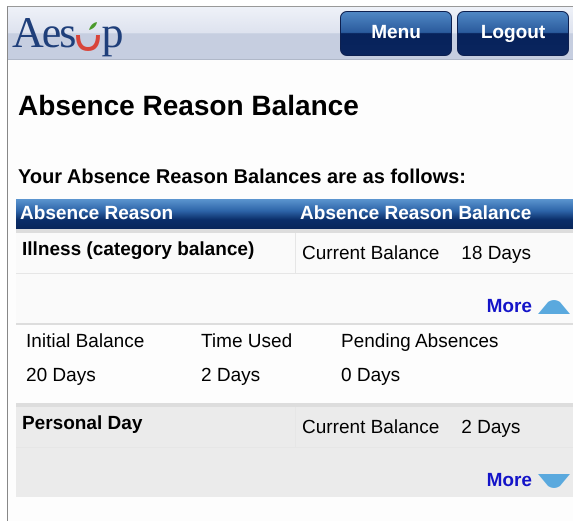 This screenshot has width=573, height=521. I want to click on detail-label: Initial Balance, so click(86, 342).